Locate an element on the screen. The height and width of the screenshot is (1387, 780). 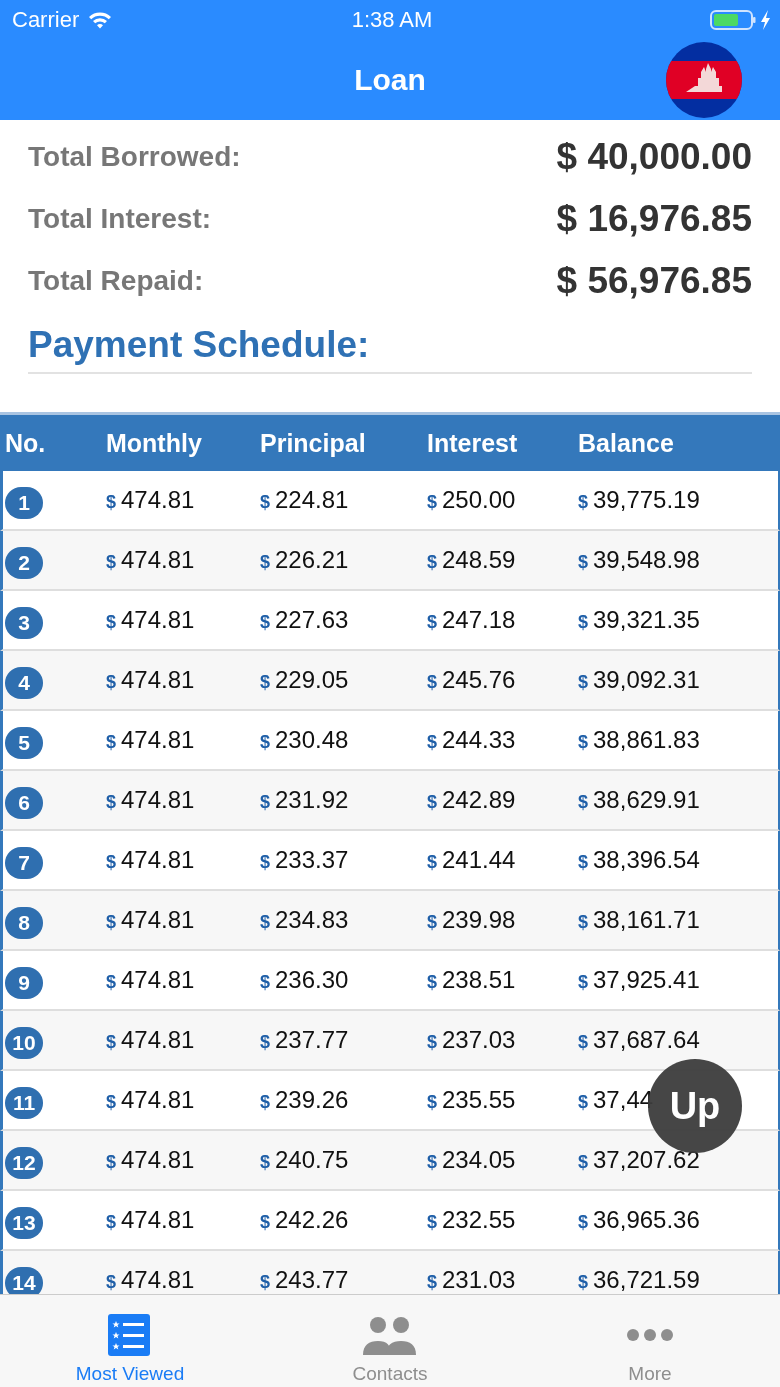
amount: 224.81 is located at coordinates (312, 500).